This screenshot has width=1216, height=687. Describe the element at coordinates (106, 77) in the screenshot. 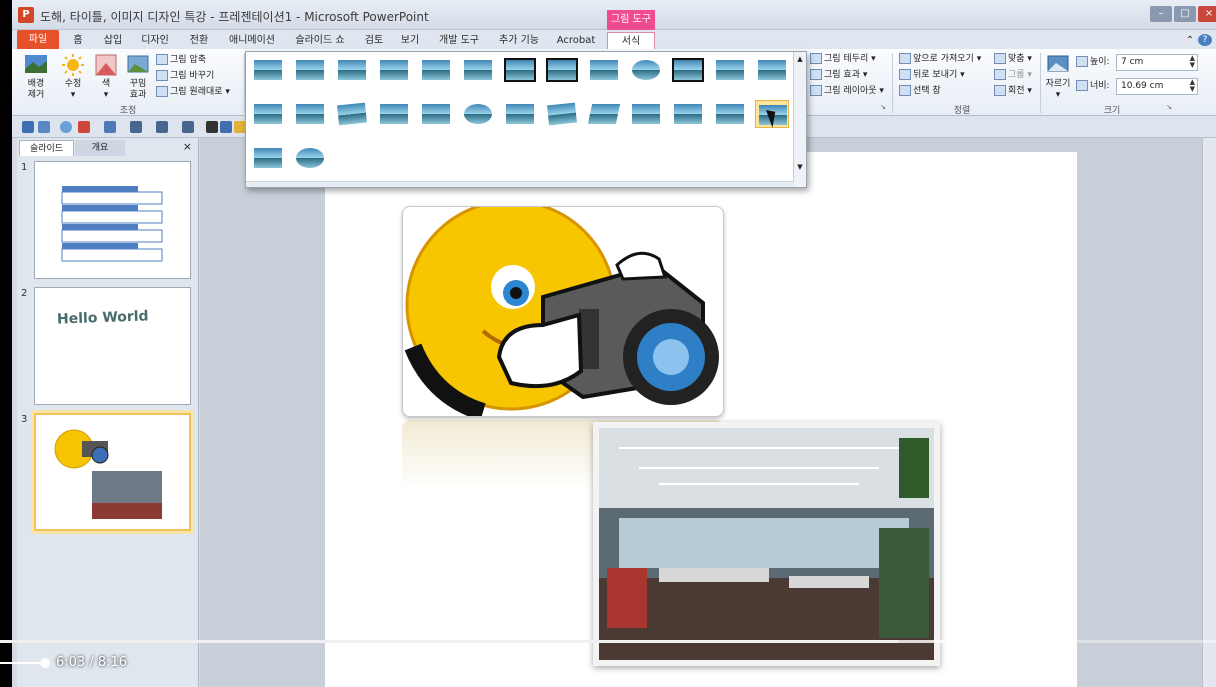

I see `color-button: 색 ▾` at that location.